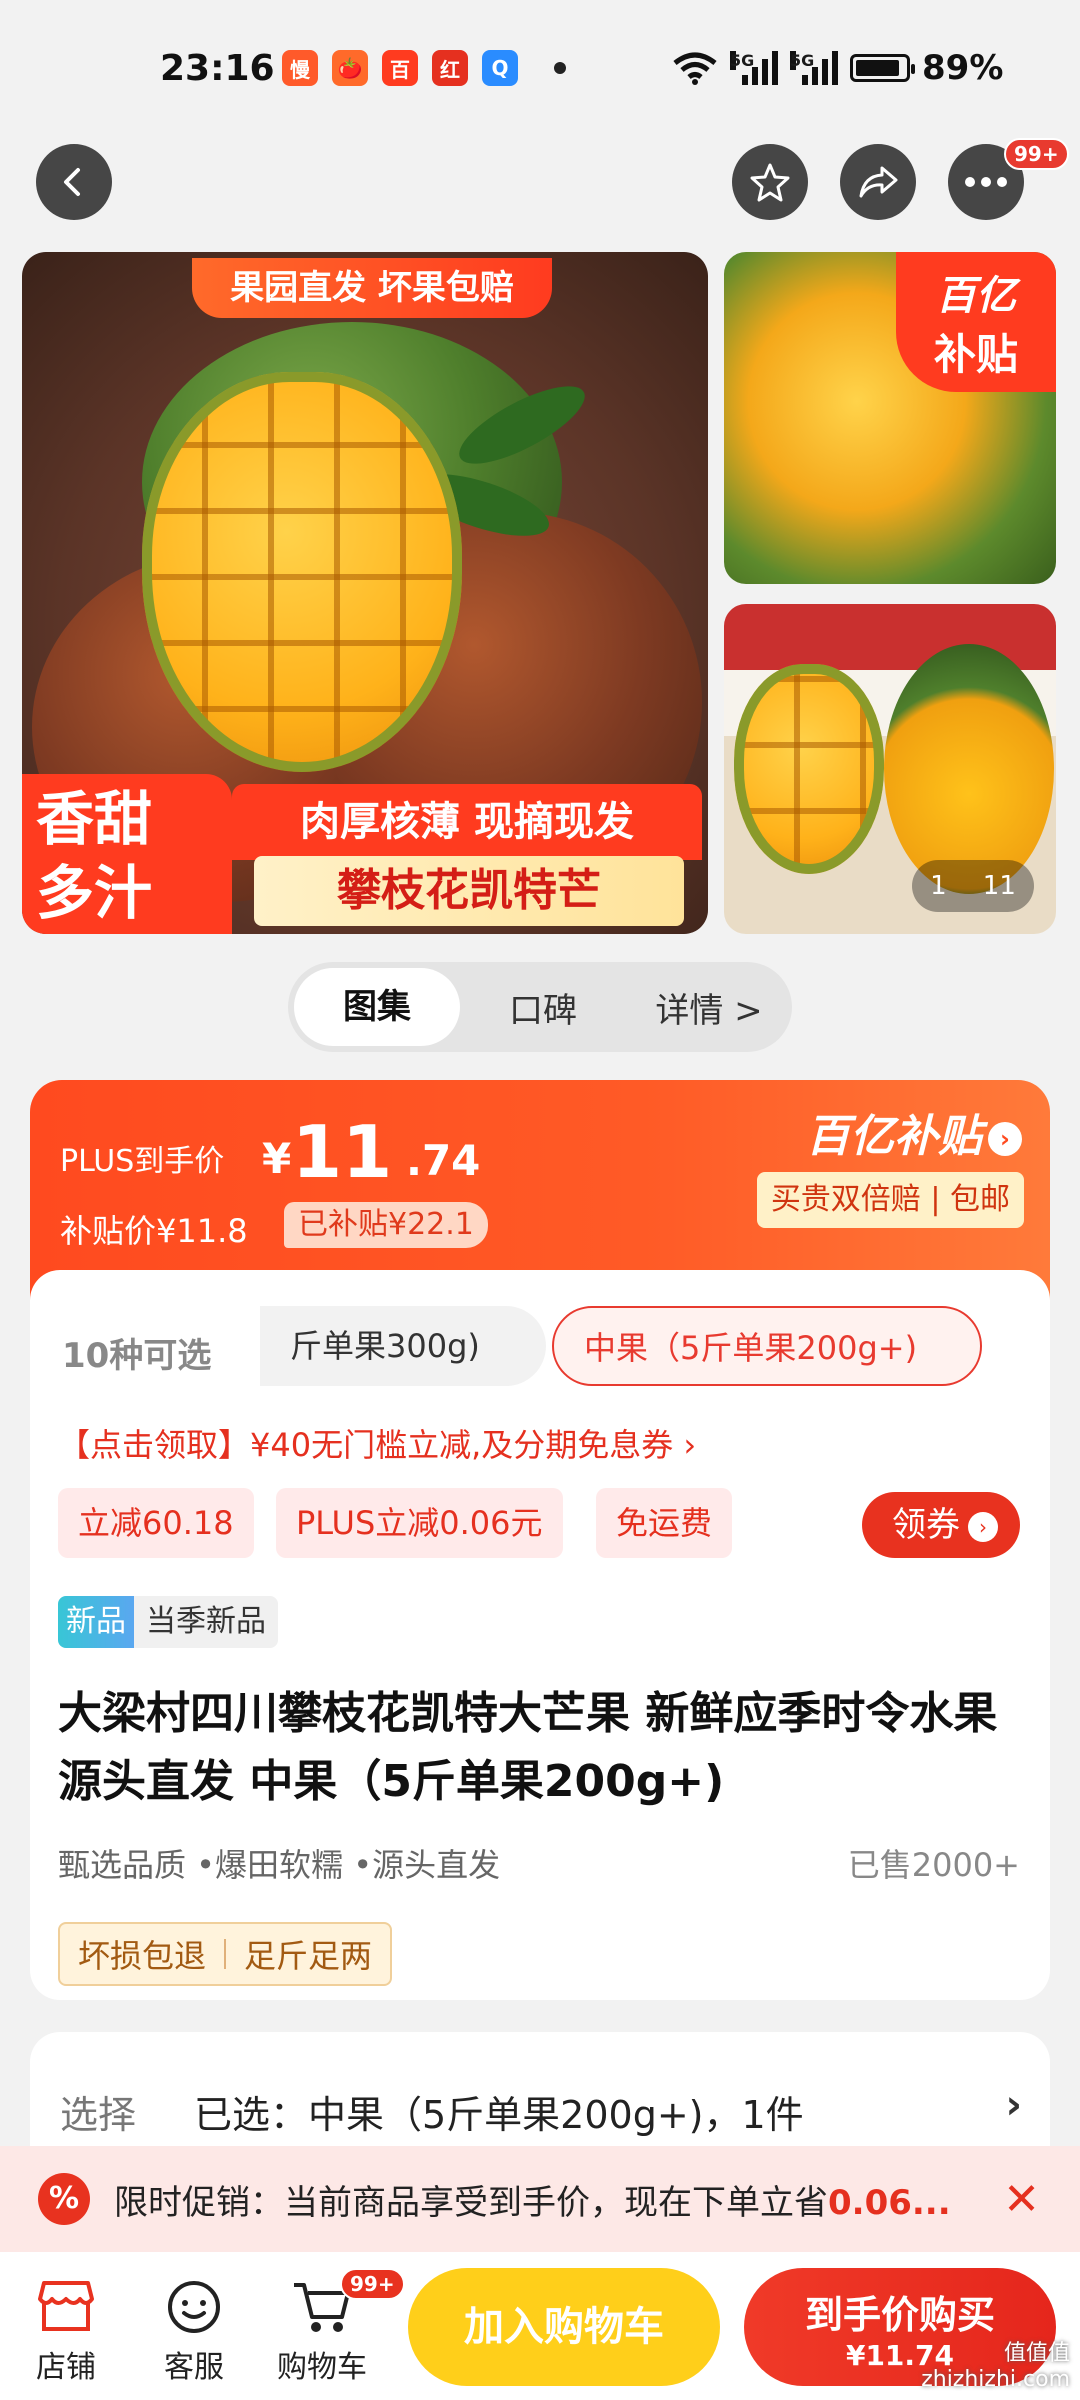 This screenshot has height=2400, width=1080. Describe the element at coordinates (154, 1231) in the screenshot. I see `subsidy-price: 补贴价¥11.8` at that location.